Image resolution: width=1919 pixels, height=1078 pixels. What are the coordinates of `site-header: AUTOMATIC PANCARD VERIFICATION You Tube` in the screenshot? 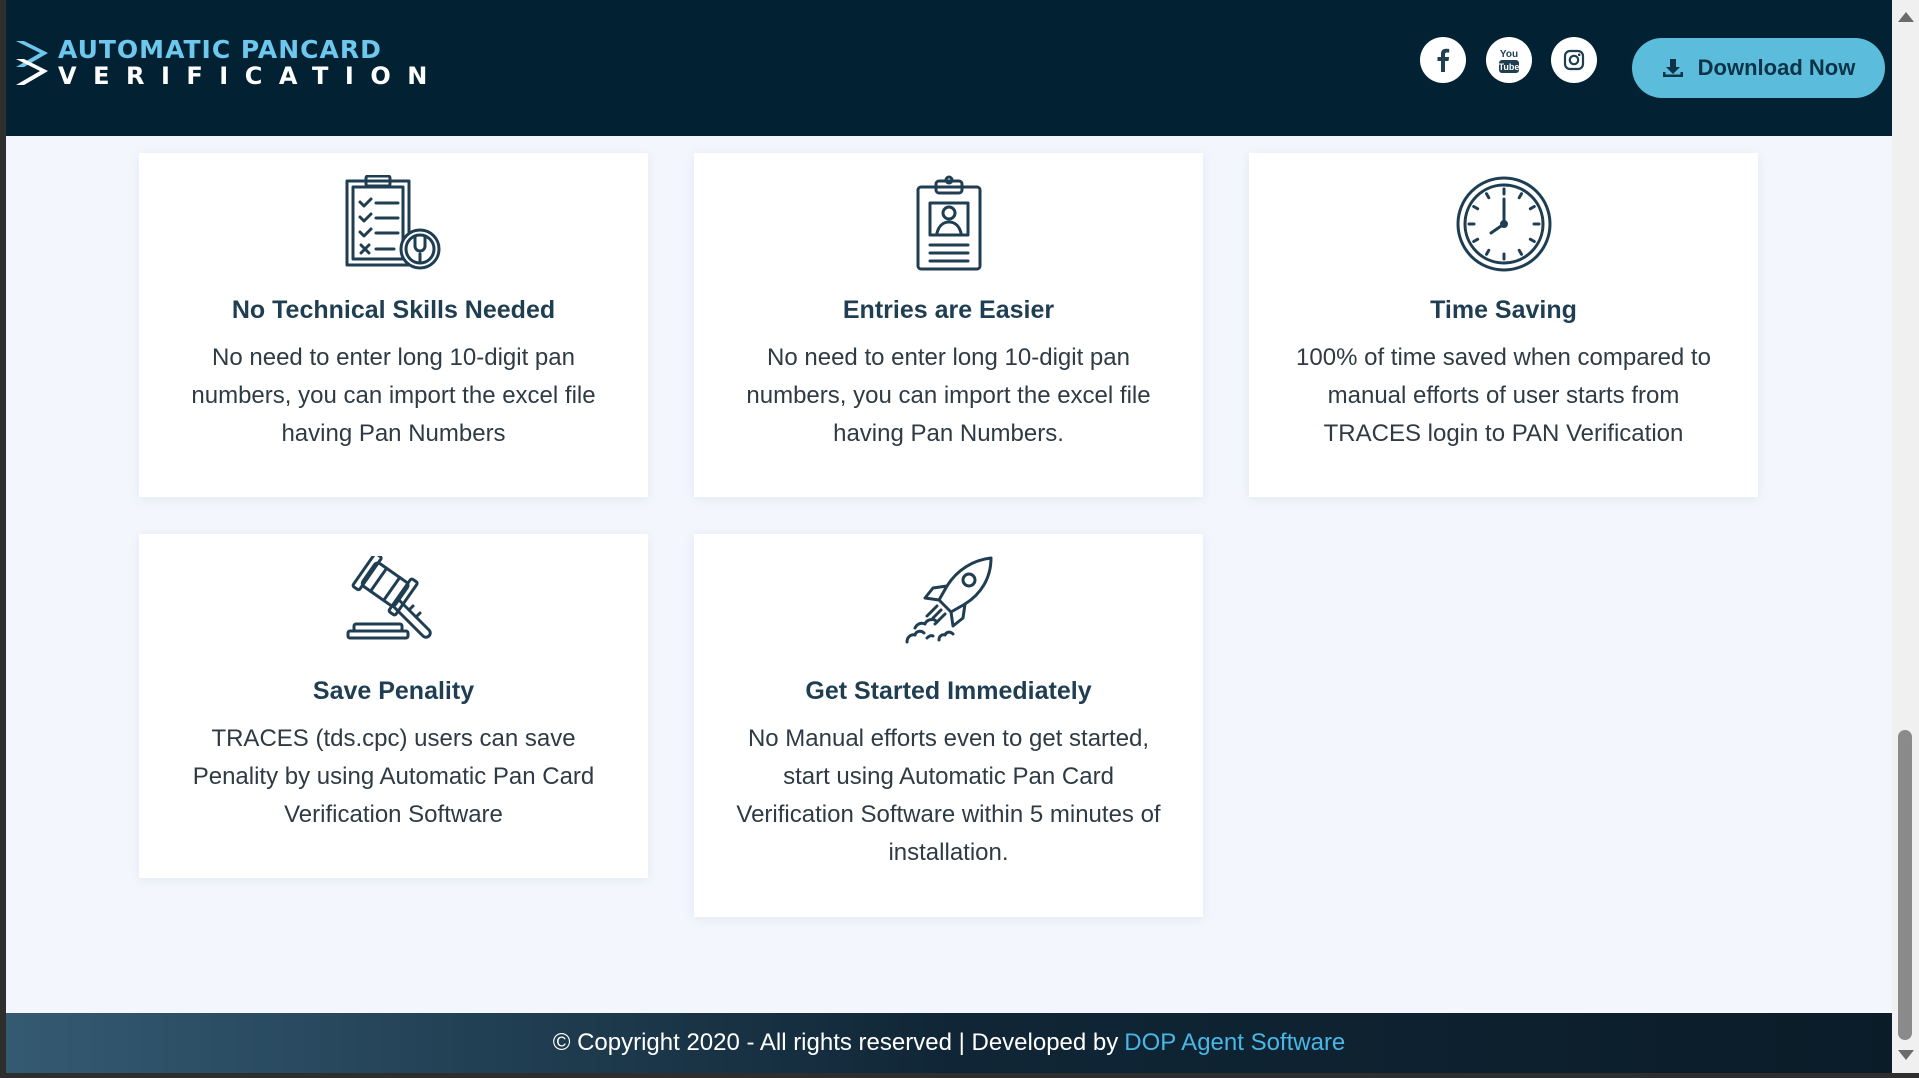 It's located at (949, 68).